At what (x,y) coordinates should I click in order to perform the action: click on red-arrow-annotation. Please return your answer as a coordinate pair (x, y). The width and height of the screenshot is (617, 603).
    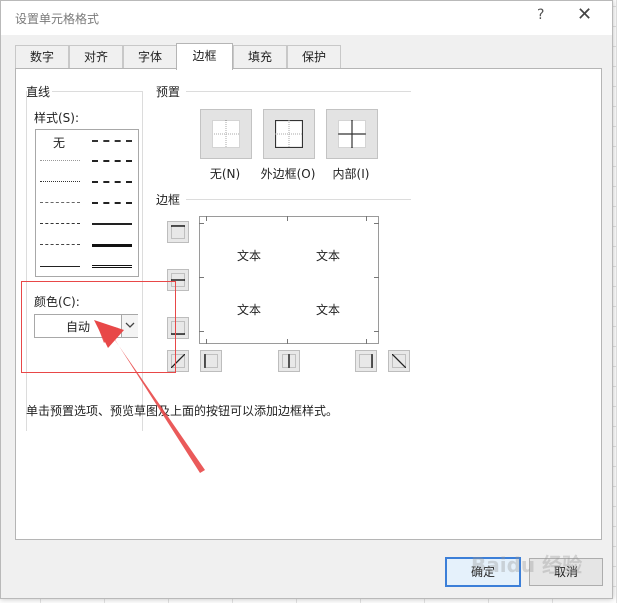
    Looking at the image, I should click on (149, 396).